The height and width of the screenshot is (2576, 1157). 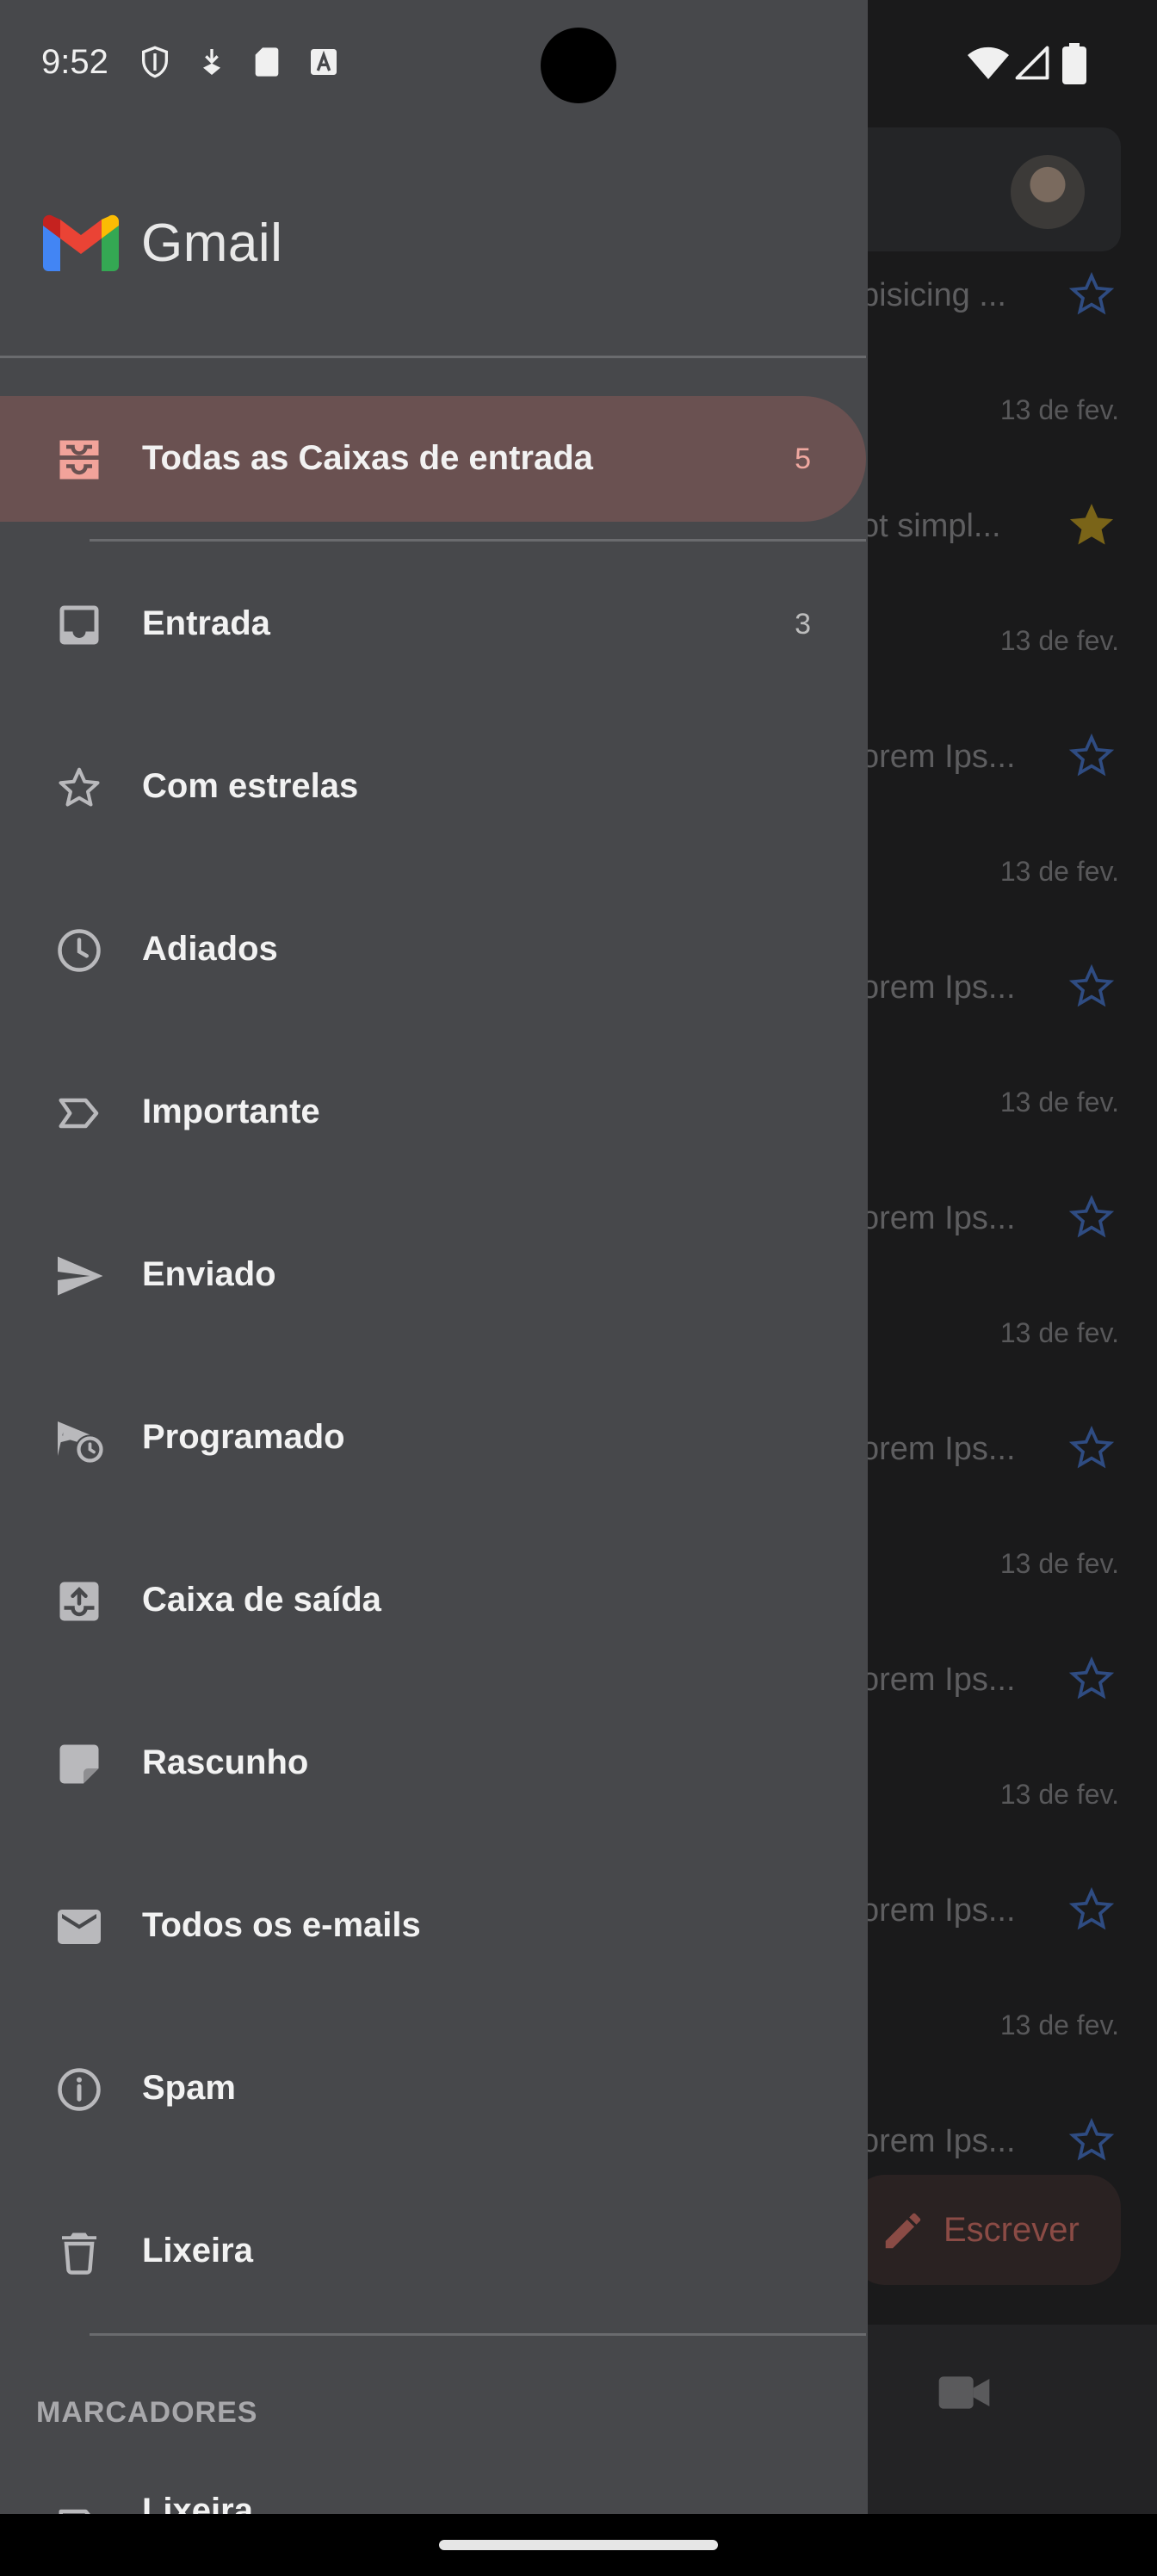 I want to click on unread-count: 5, so click(x=803, y=459).